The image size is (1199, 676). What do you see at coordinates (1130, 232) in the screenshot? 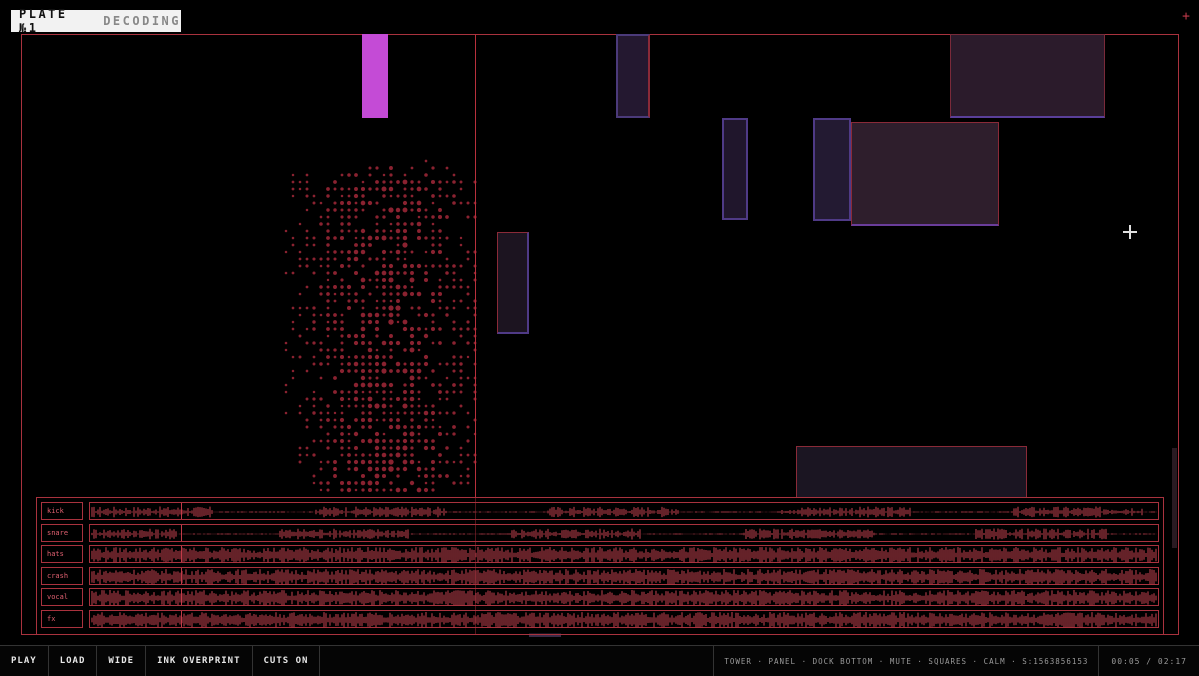
I see `crosshair-icon` at bounding box center [1130, 232].